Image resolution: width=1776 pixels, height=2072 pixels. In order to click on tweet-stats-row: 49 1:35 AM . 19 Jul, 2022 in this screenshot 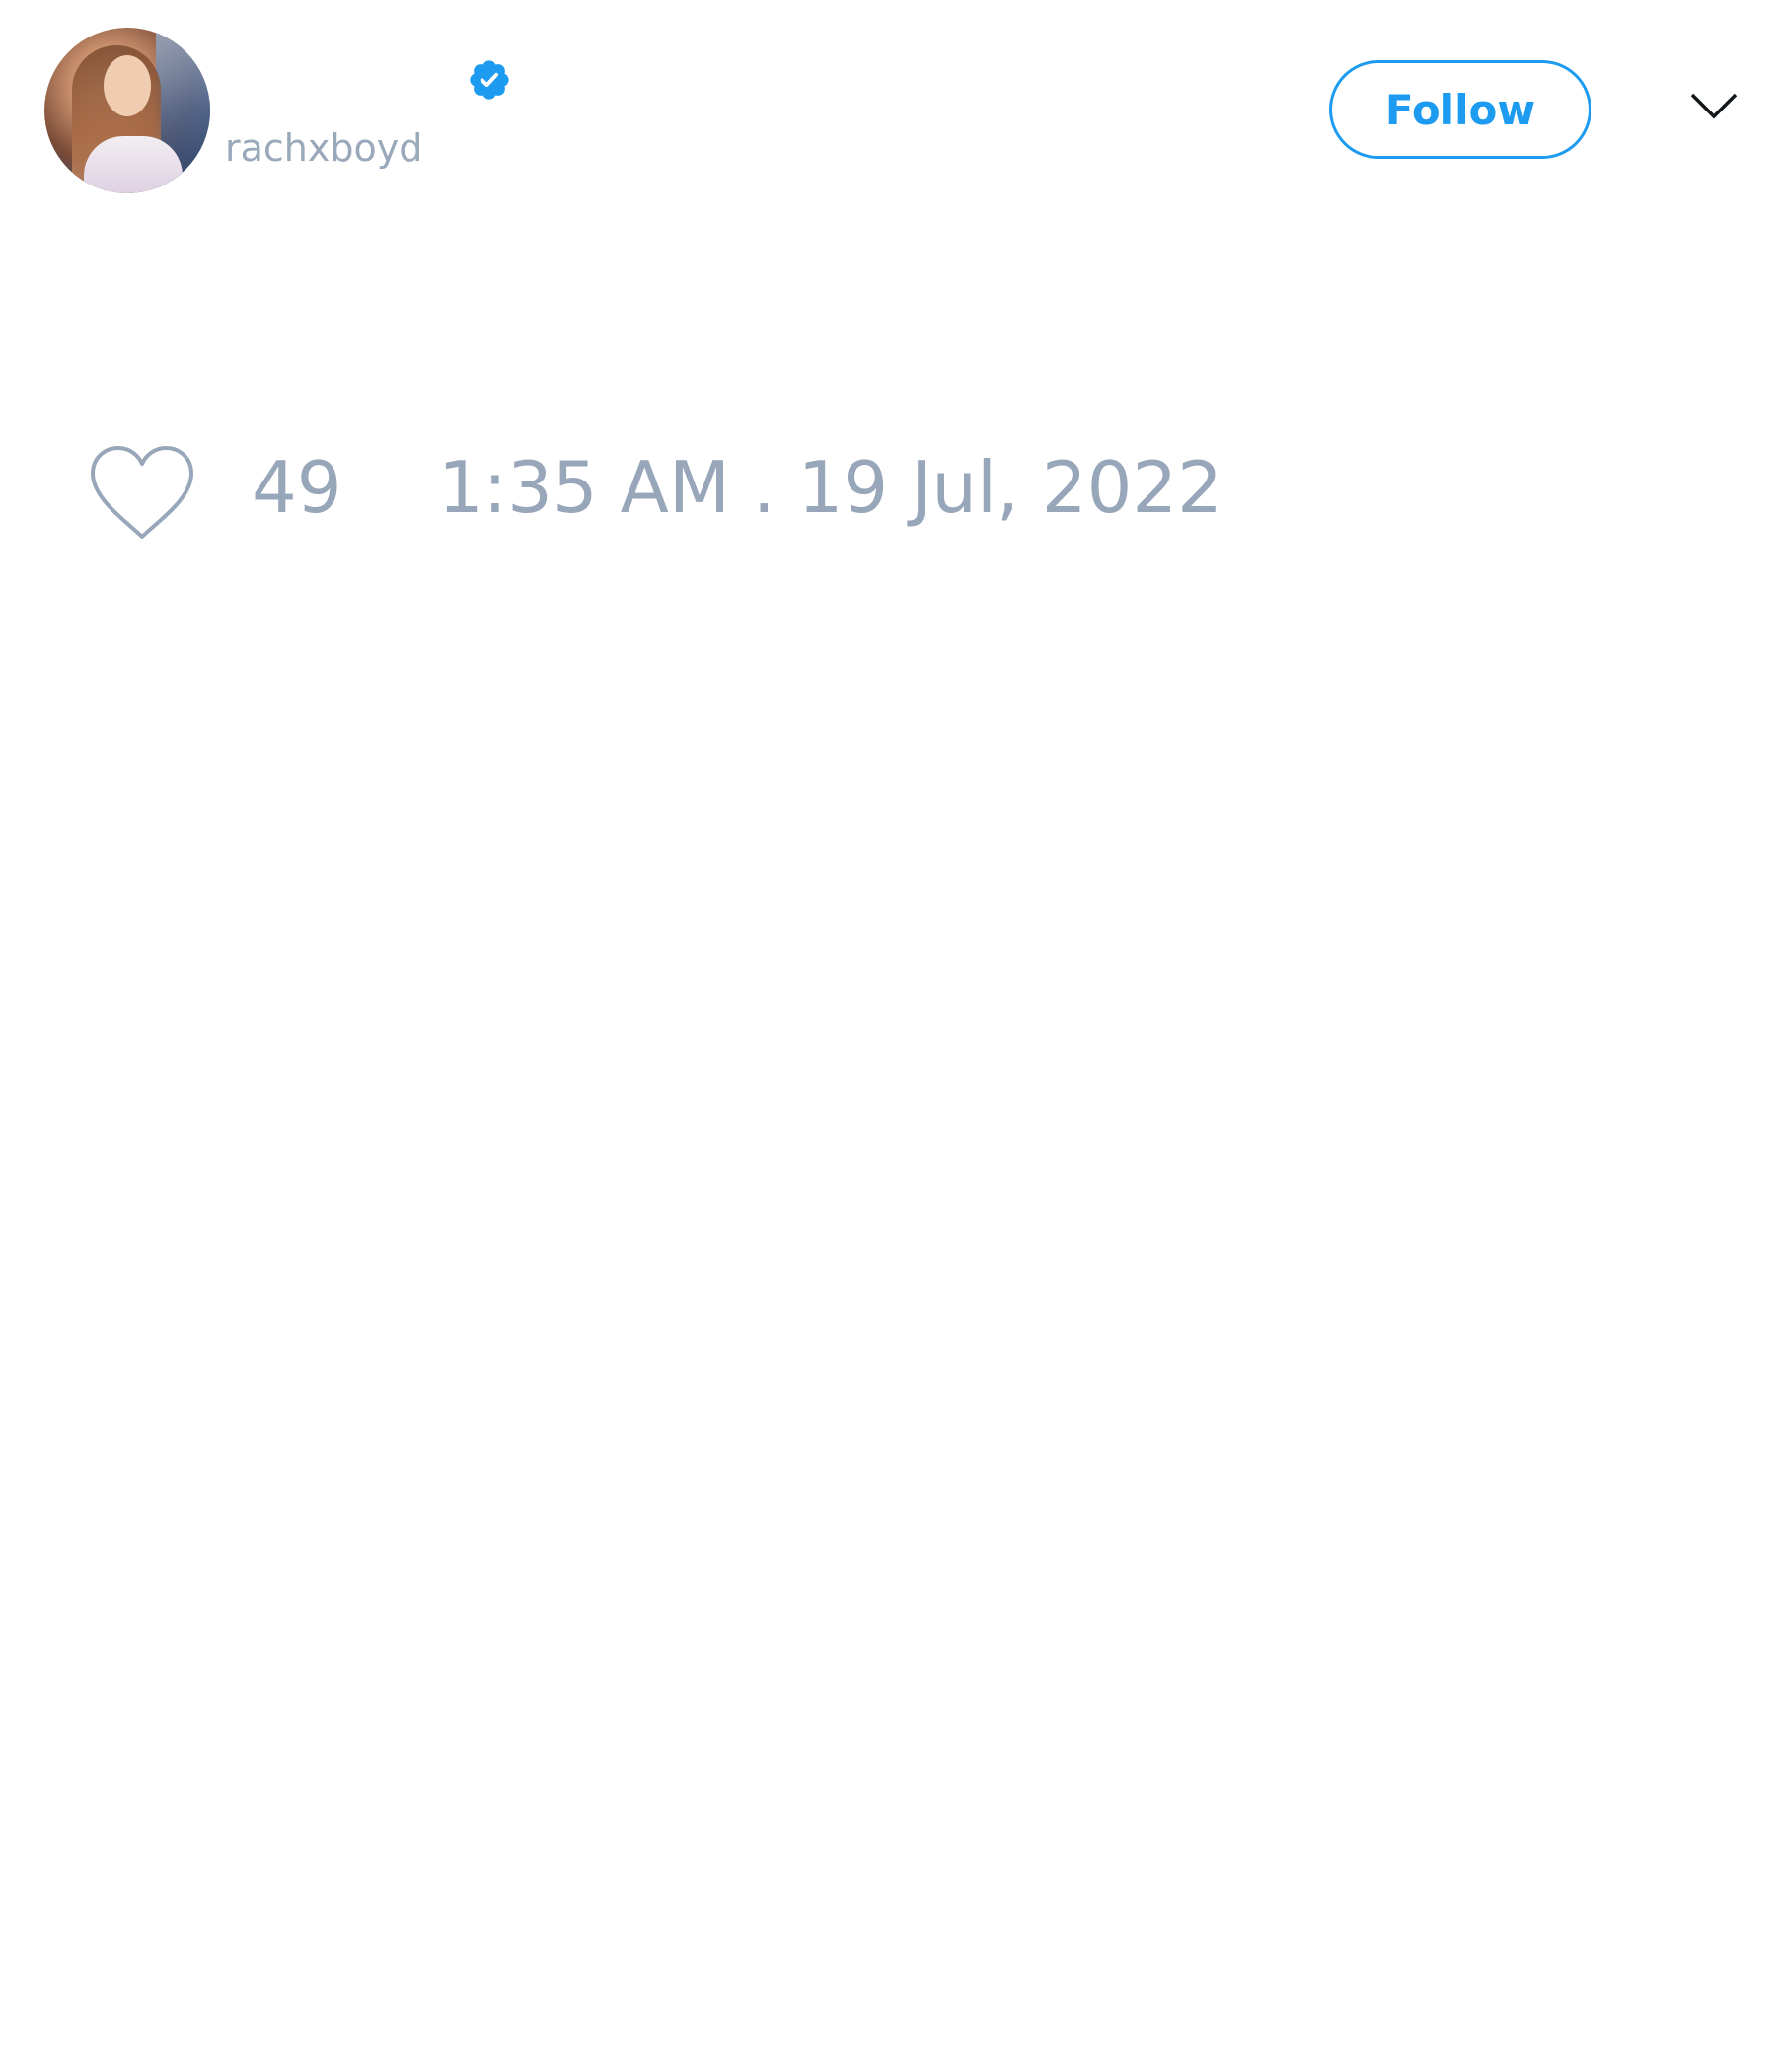, I will do `click(888, 499)`.